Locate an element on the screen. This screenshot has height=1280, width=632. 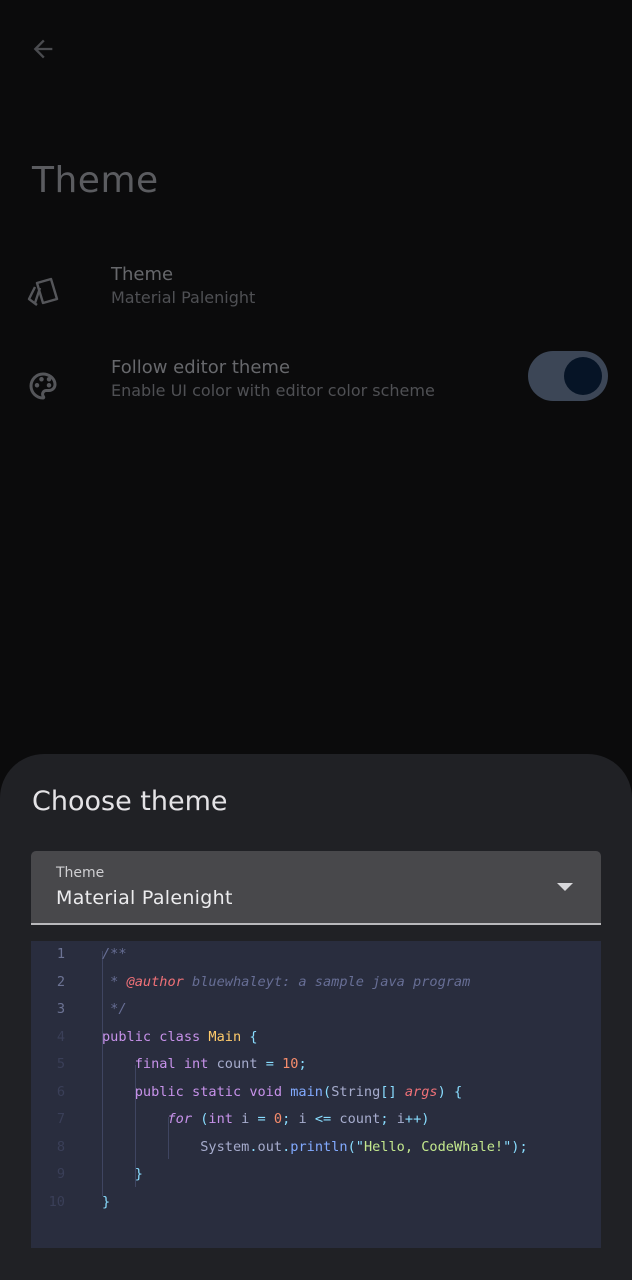
line-number: 8 is located at coordinates (60, 1146).